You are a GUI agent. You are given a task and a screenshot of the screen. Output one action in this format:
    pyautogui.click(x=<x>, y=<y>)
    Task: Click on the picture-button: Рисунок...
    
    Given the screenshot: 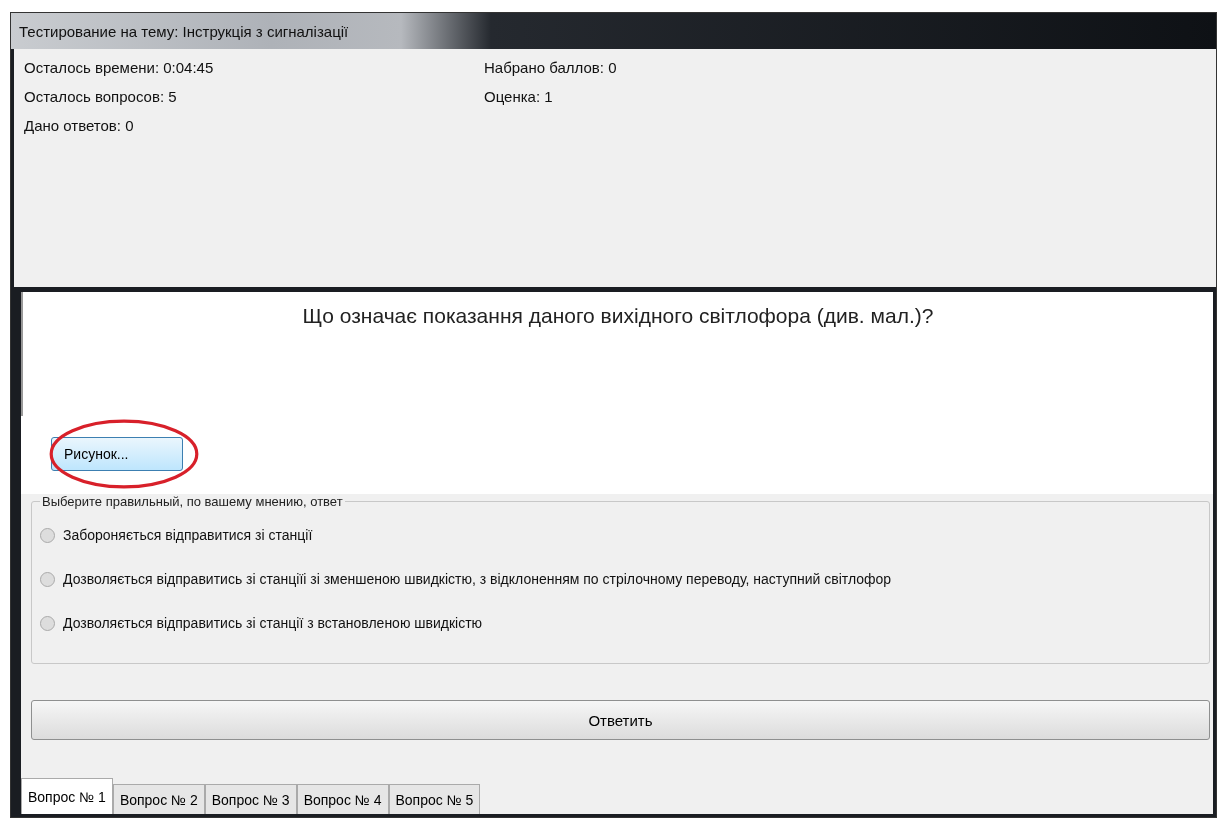 What is the action you would take?
    pyautogui.click(x=117, y=454)
    